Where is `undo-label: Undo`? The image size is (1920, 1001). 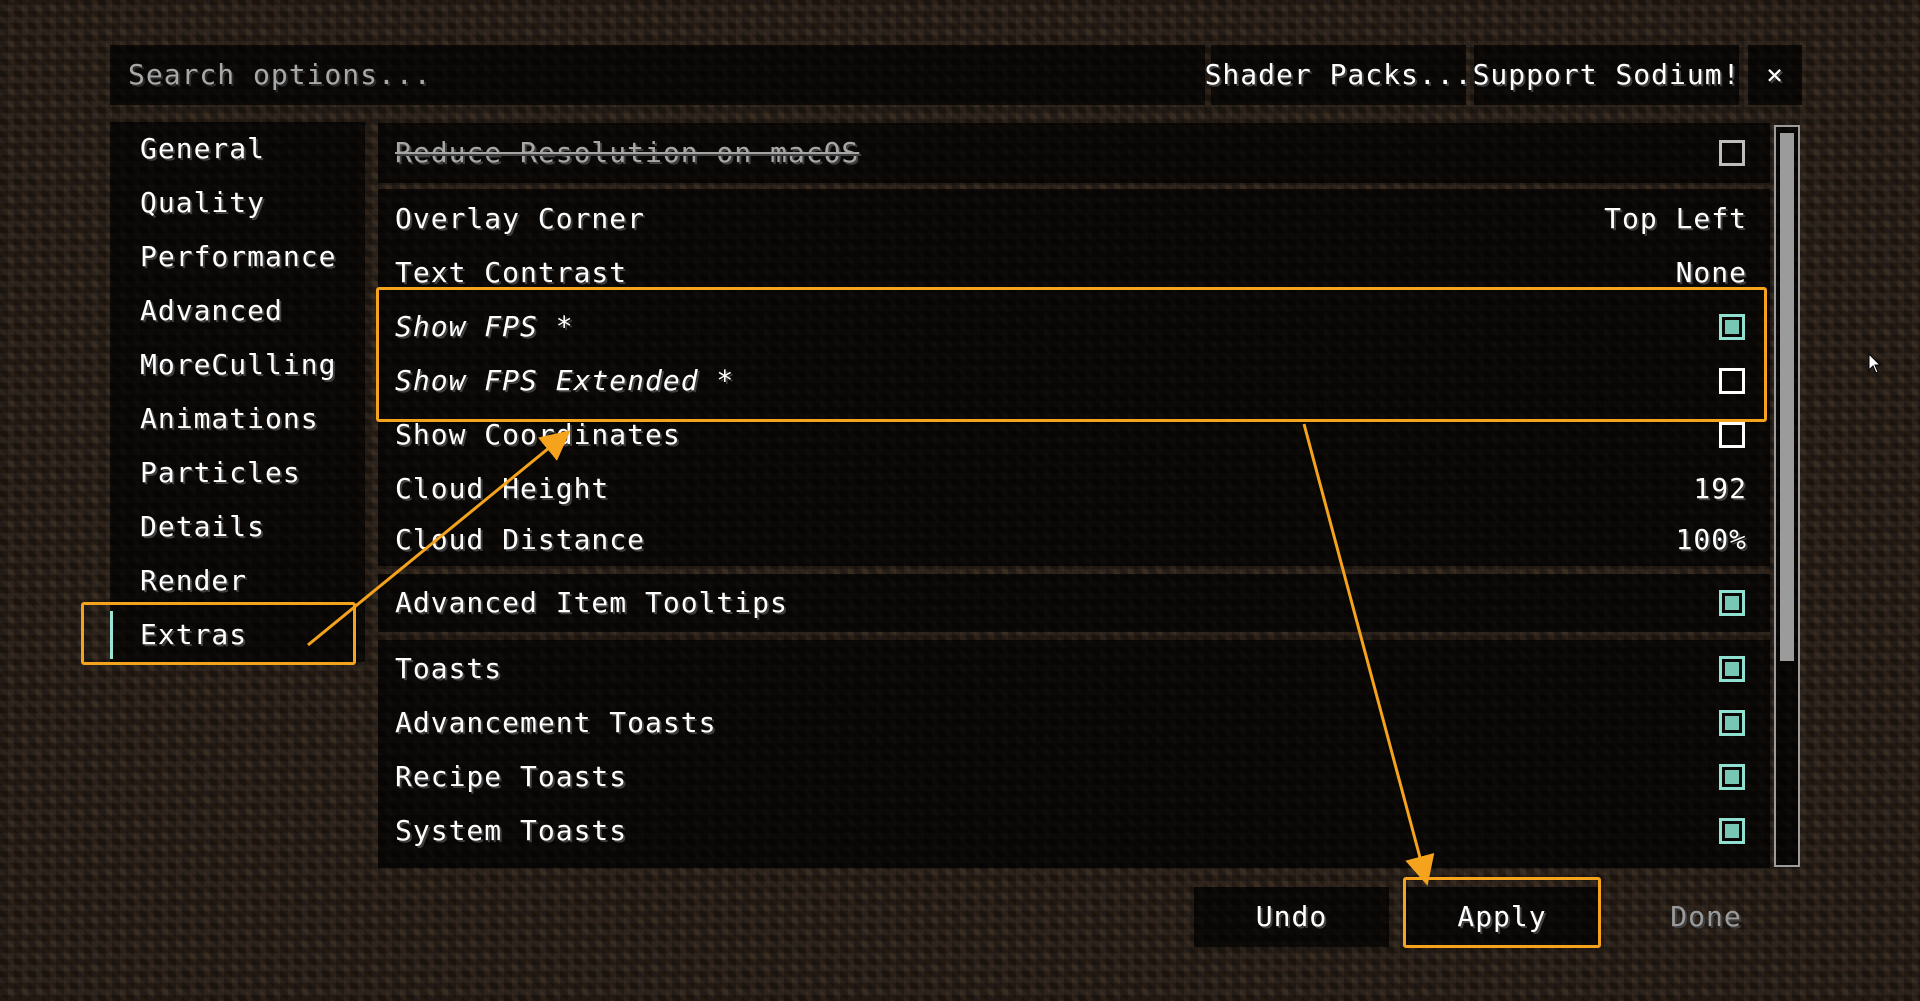 undo-label: Undo is located at coordinates (1291, 916).